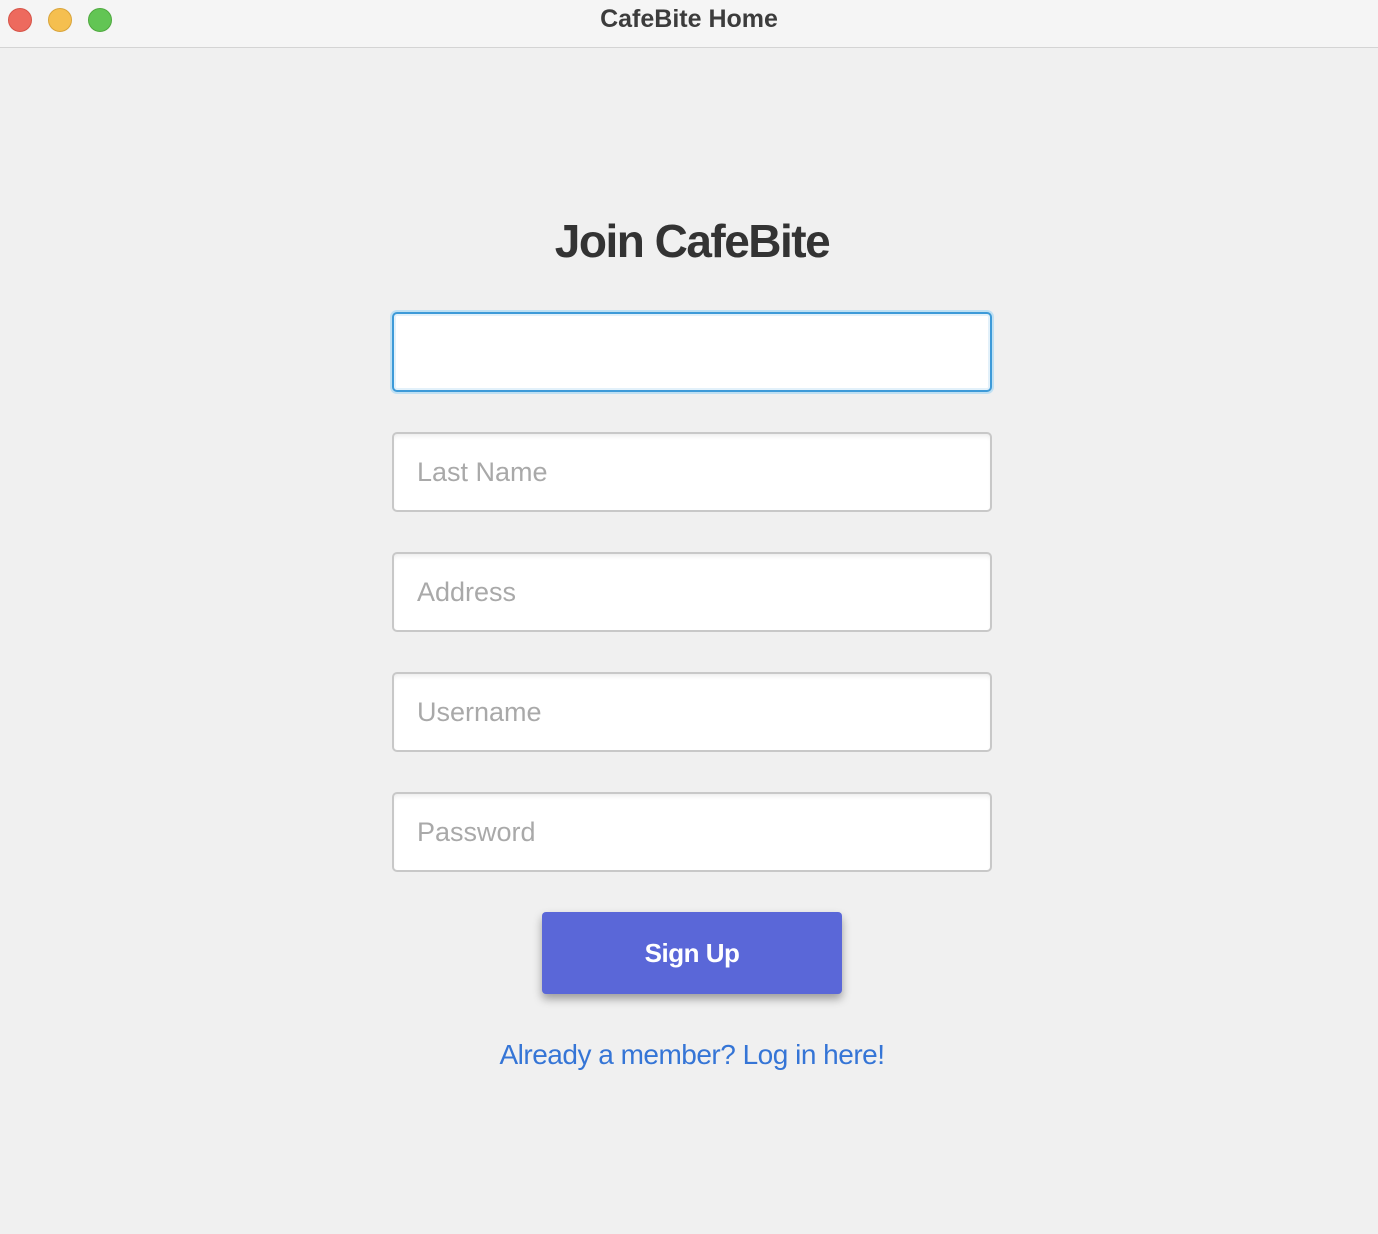 The height and width of the screenshot is (1234, 1378). Describe the element at coordinates (692, 712) in the screenshot. I see `username-input` at that location.